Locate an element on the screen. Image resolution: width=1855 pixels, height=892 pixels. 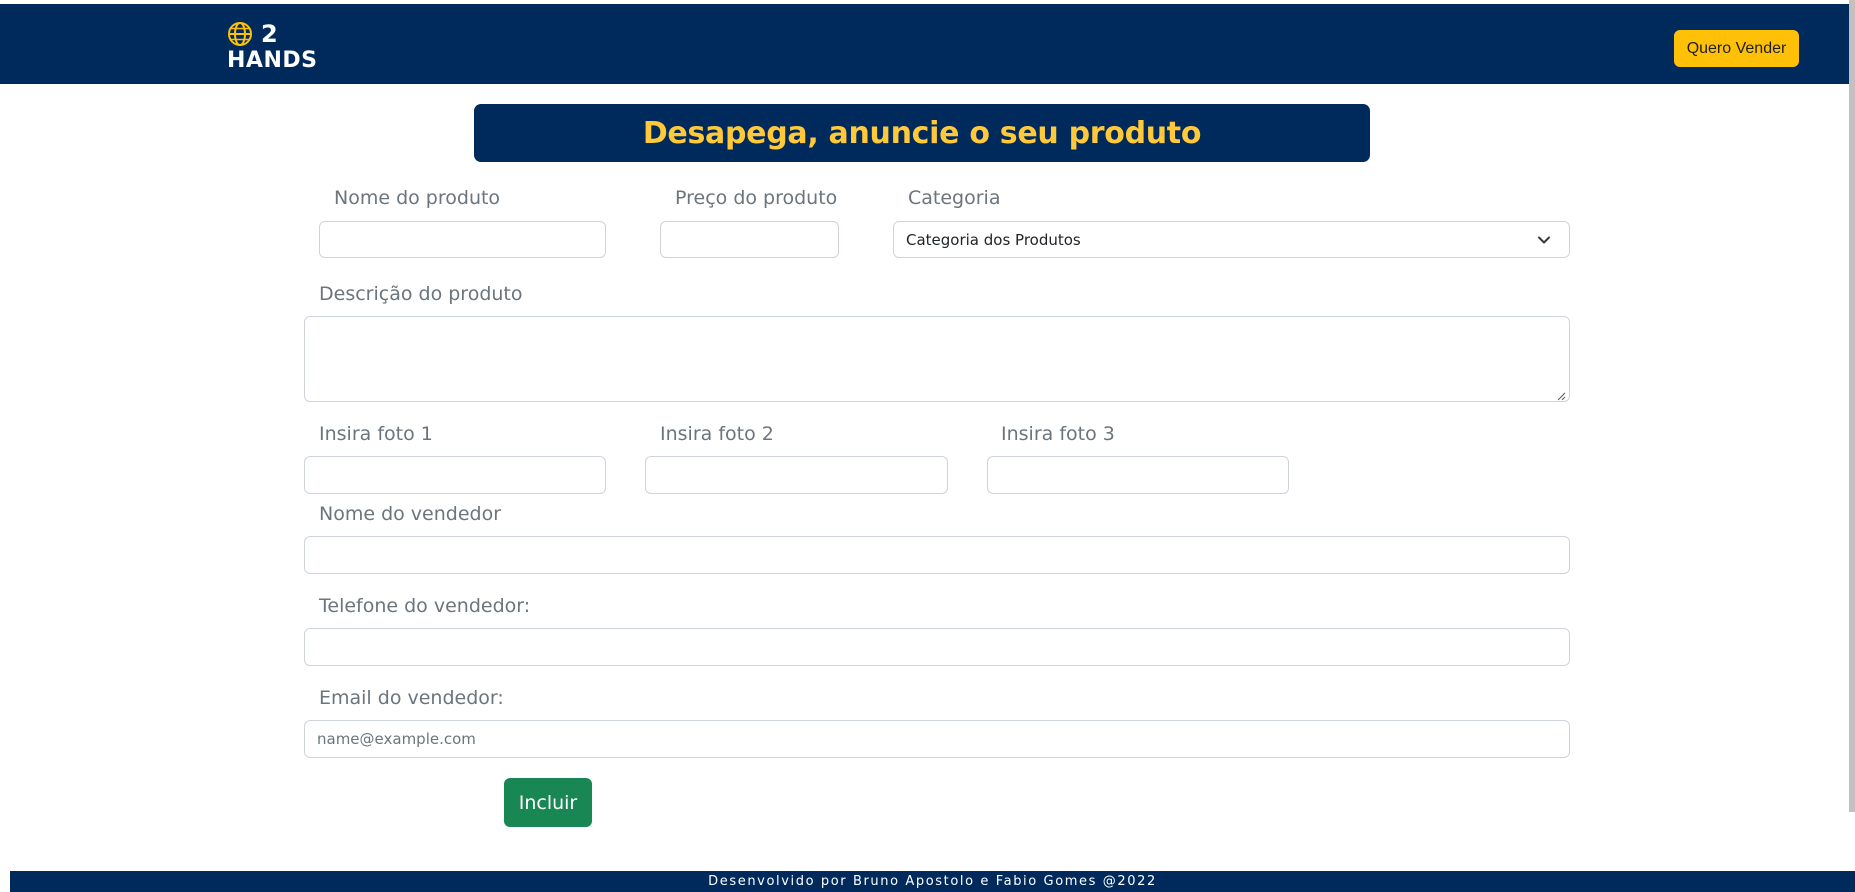
seller-phone-label: Telefone do vendedor: is located at coordinates (425, 606).